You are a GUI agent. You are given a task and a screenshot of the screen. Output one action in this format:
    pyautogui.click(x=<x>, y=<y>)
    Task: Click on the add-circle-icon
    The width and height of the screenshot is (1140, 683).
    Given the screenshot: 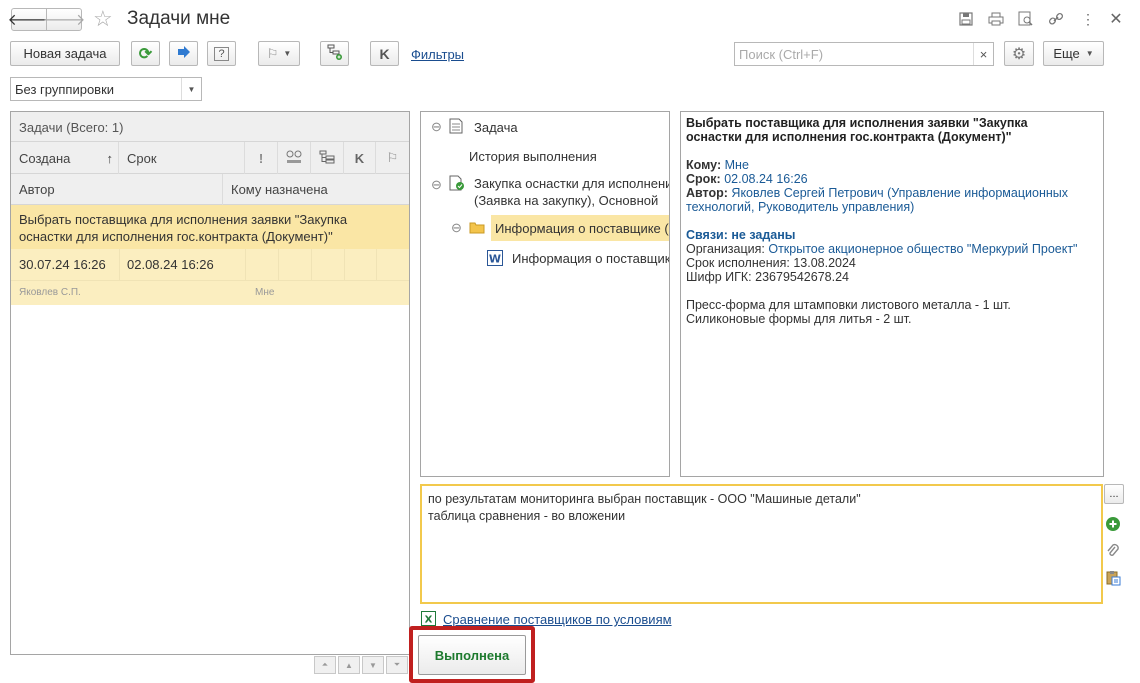 What is the action you would take?
    pyautogui.click(x=1113, y=524)
    